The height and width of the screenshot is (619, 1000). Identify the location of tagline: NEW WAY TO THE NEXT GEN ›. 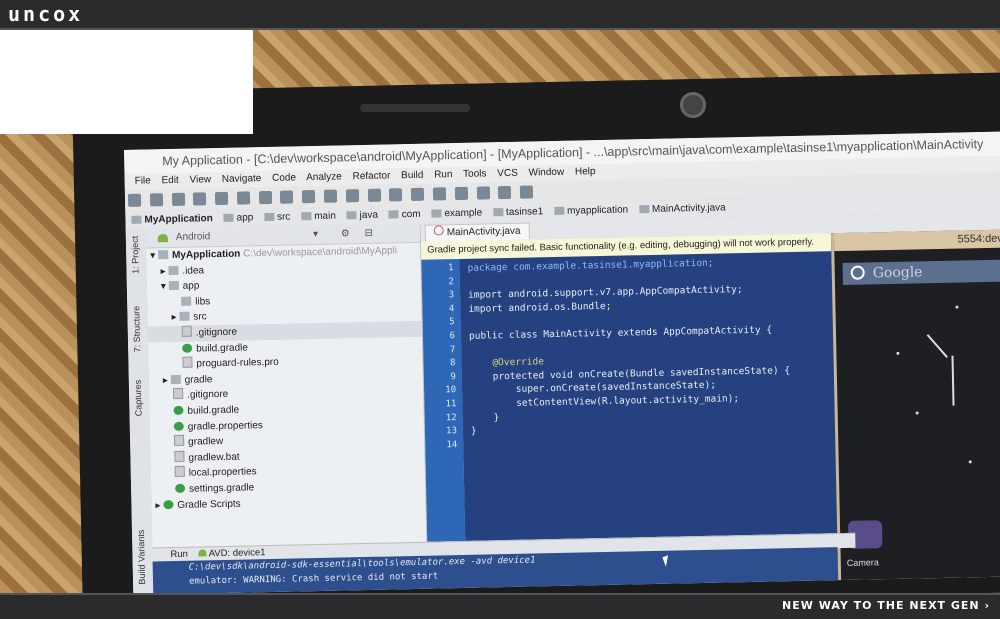
(886, 605).